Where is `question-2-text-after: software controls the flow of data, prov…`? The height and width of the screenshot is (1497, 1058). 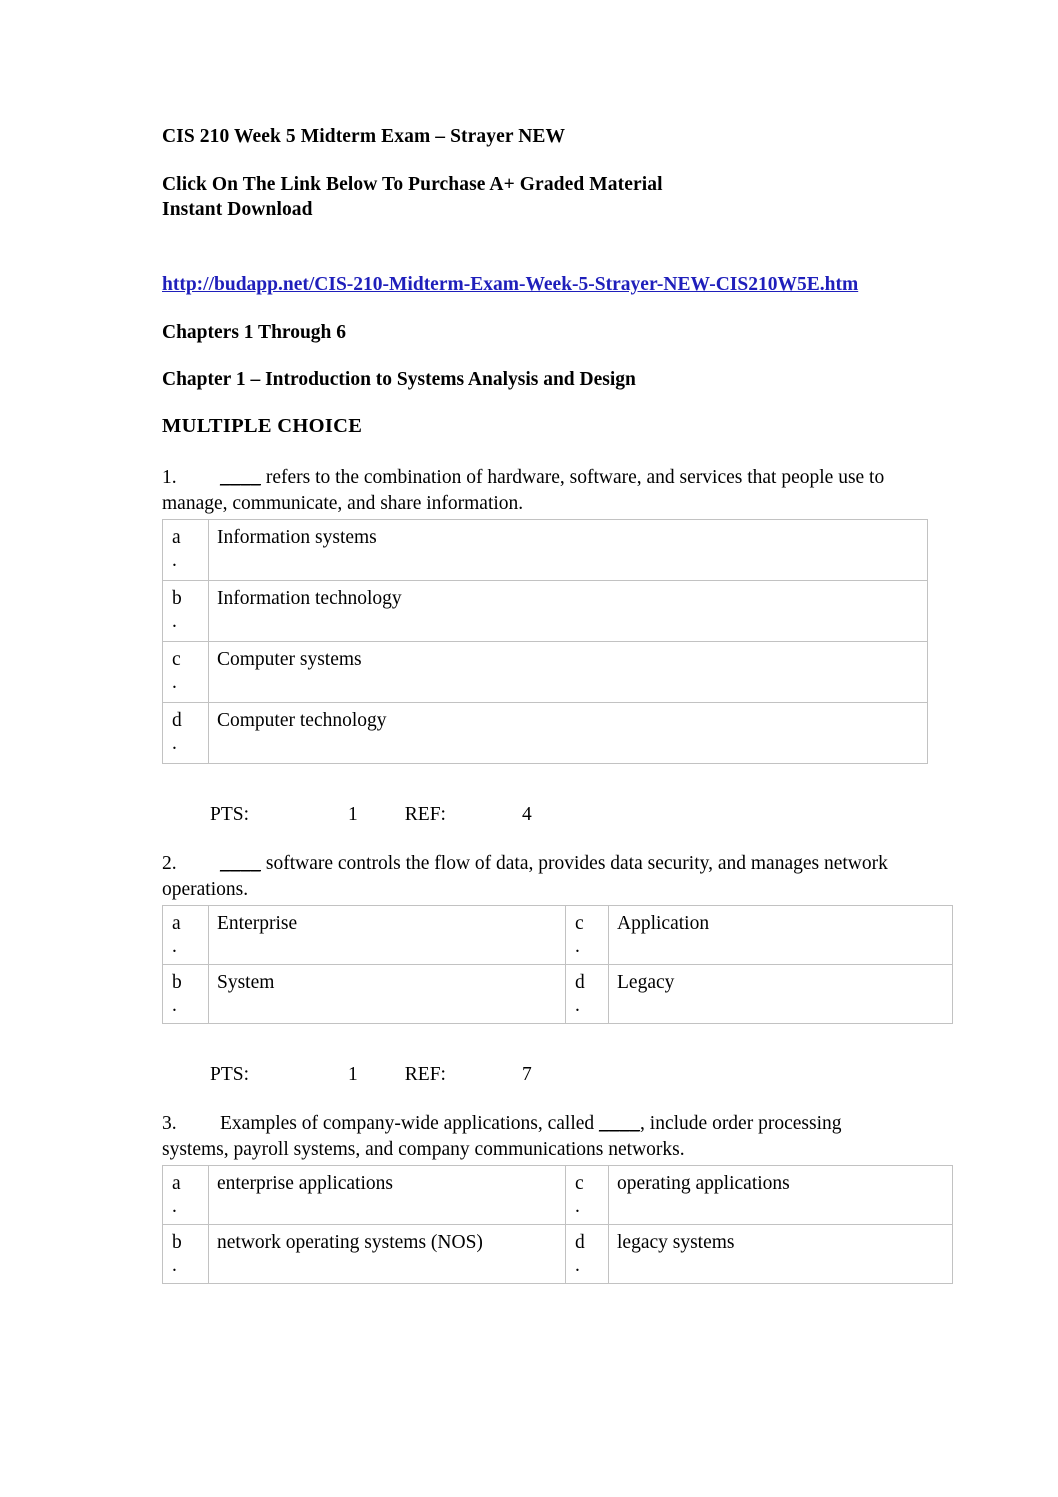
question-2-text-after: software controls the flow of data, prov… is located at coordinates (525, 876).